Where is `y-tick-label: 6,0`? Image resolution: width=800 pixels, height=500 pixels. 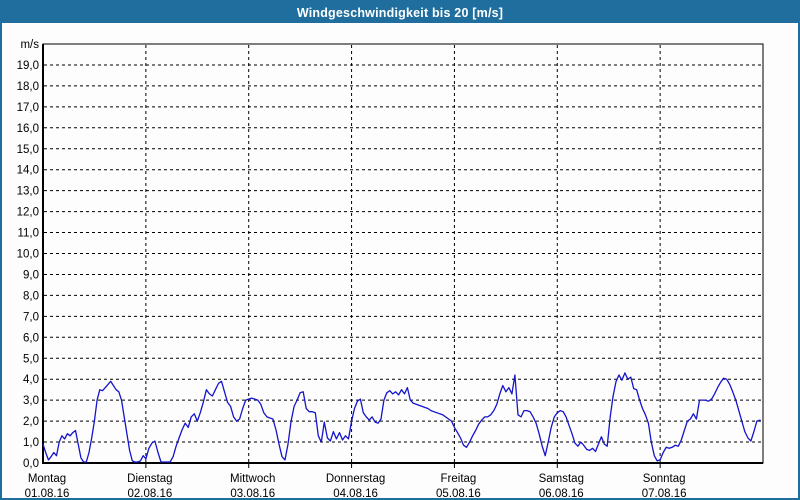
y-tick-label: 6,0 is located at coordinates (31, 338).